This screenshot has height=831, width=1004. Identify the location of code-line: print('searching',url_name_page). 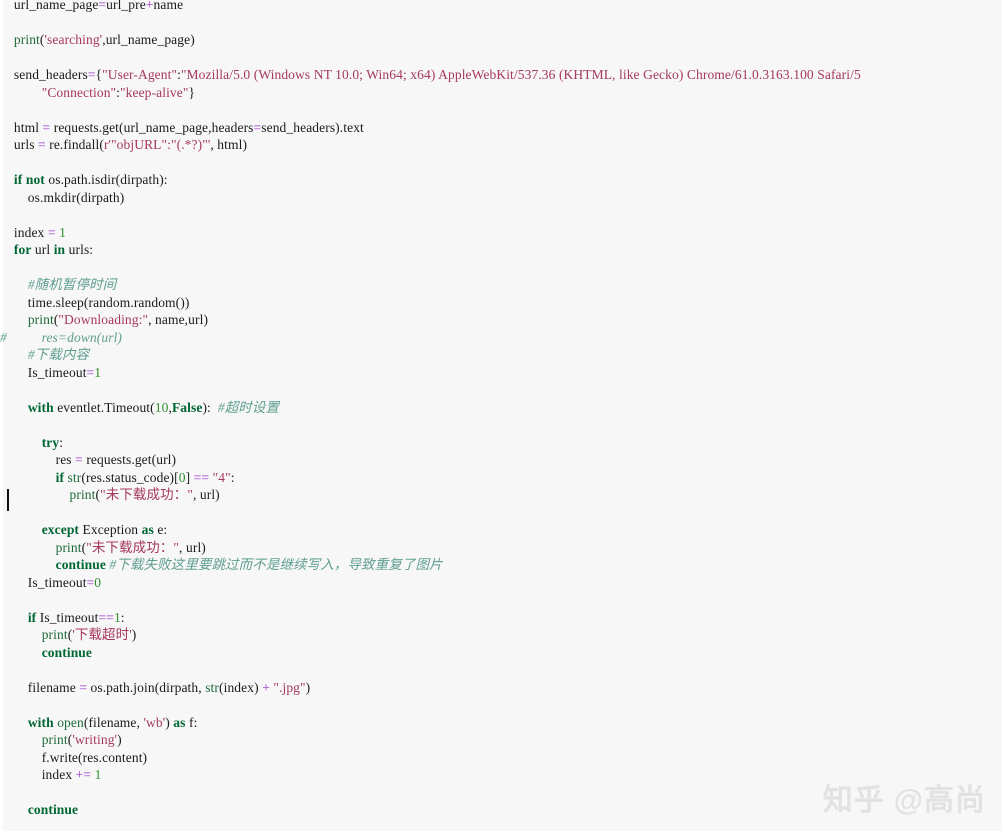
(502, 40).